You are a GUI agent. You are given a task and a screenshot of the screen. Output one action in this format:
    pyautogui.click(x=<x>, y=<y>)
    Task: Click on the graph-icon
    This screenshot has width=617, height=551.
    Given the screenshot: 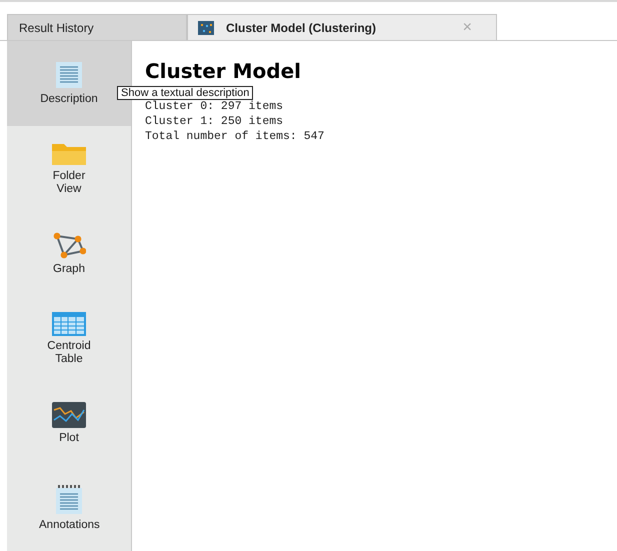 What is the action you would take?
    pyautogui.click(x=69, y=245)
    